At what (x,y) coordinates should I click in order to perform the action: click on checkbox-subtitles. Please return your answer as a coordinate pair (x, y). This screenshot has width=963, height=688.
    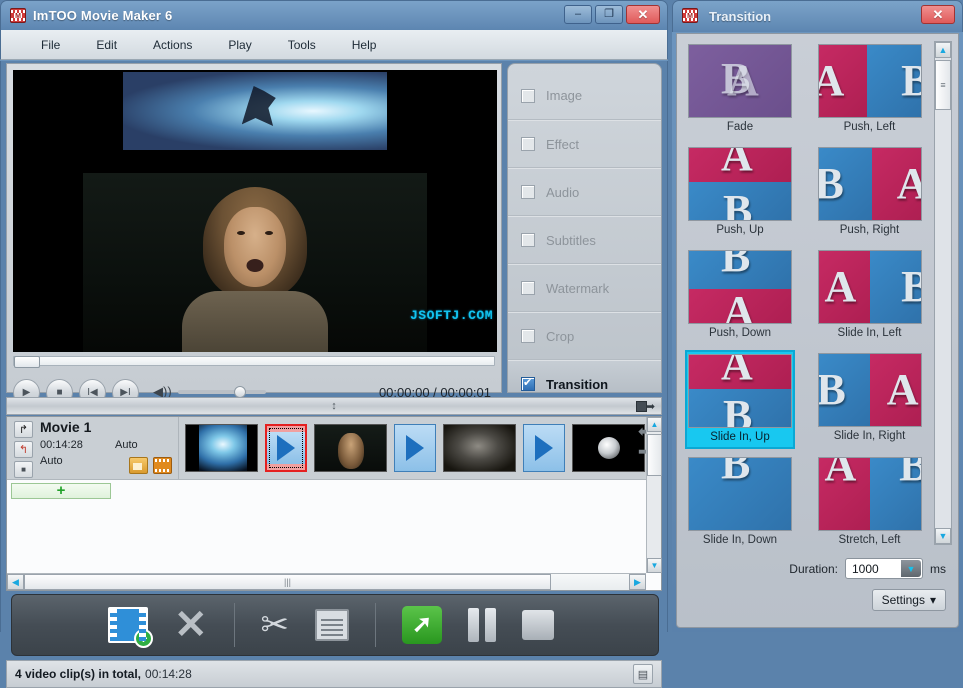
    Looking at the image, I should click on (528, 240).